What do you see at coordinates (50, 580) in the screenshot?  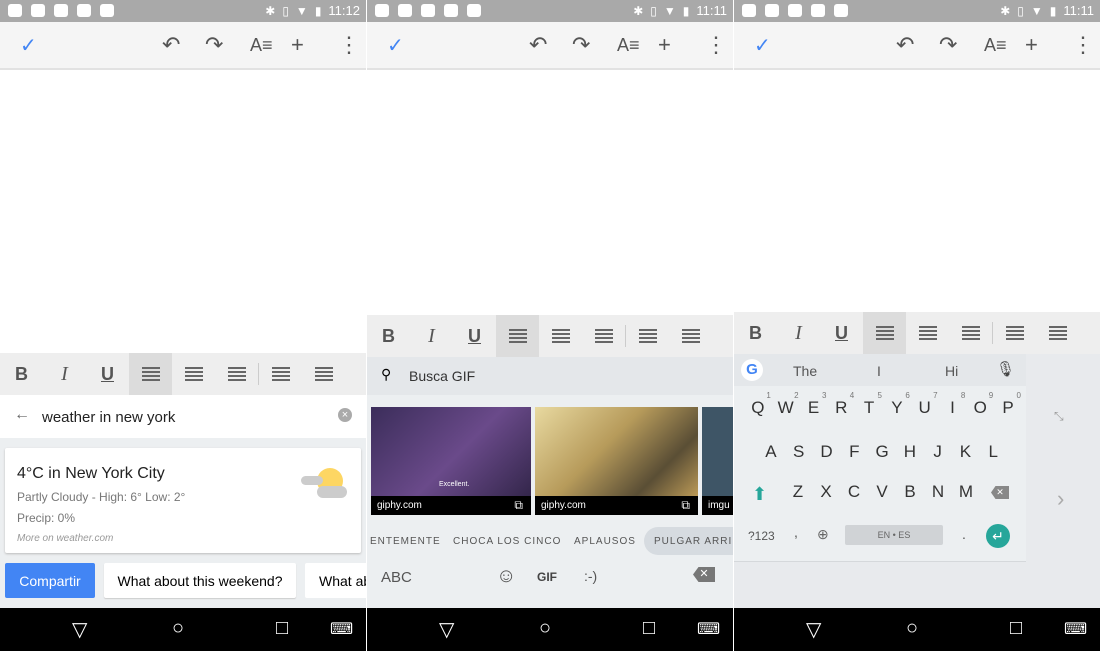 I see `chip-share: Compartir` at bounding box center [50, 580].